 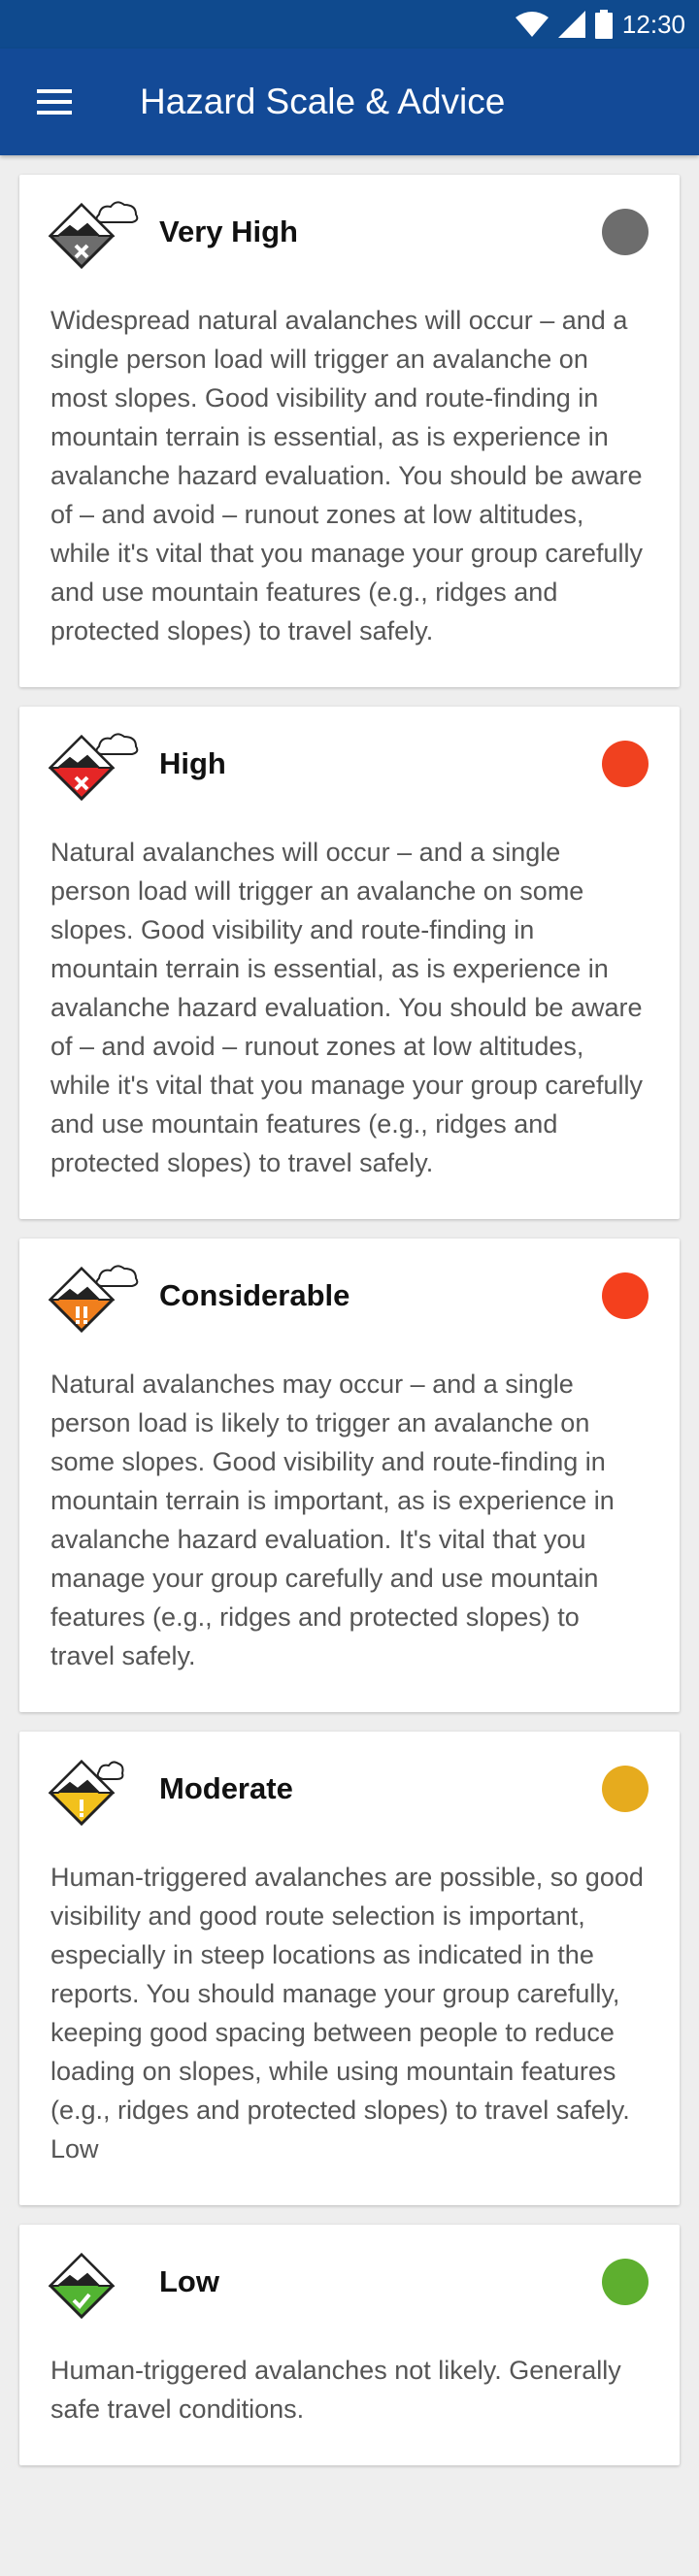 I want to click on card-title: Low, so click(x=189, y=2281).